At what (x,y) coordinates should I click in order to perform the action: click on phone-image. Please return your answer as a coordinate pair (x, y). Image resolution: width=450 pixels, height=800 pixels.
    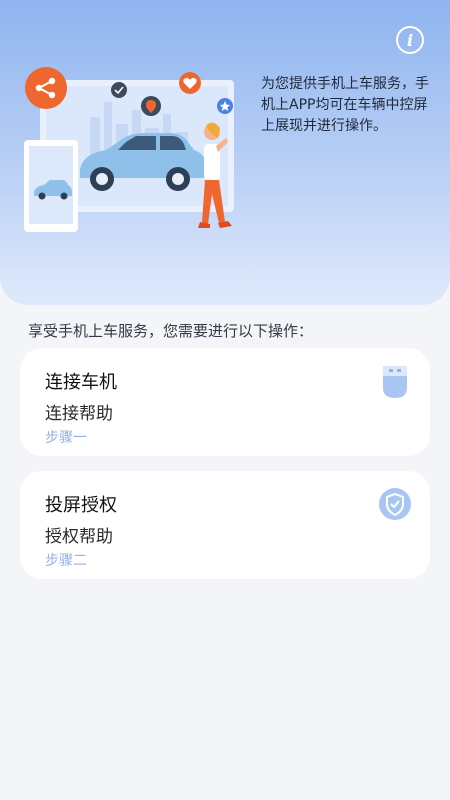
    Looking at the image, I should click on (51, 186).